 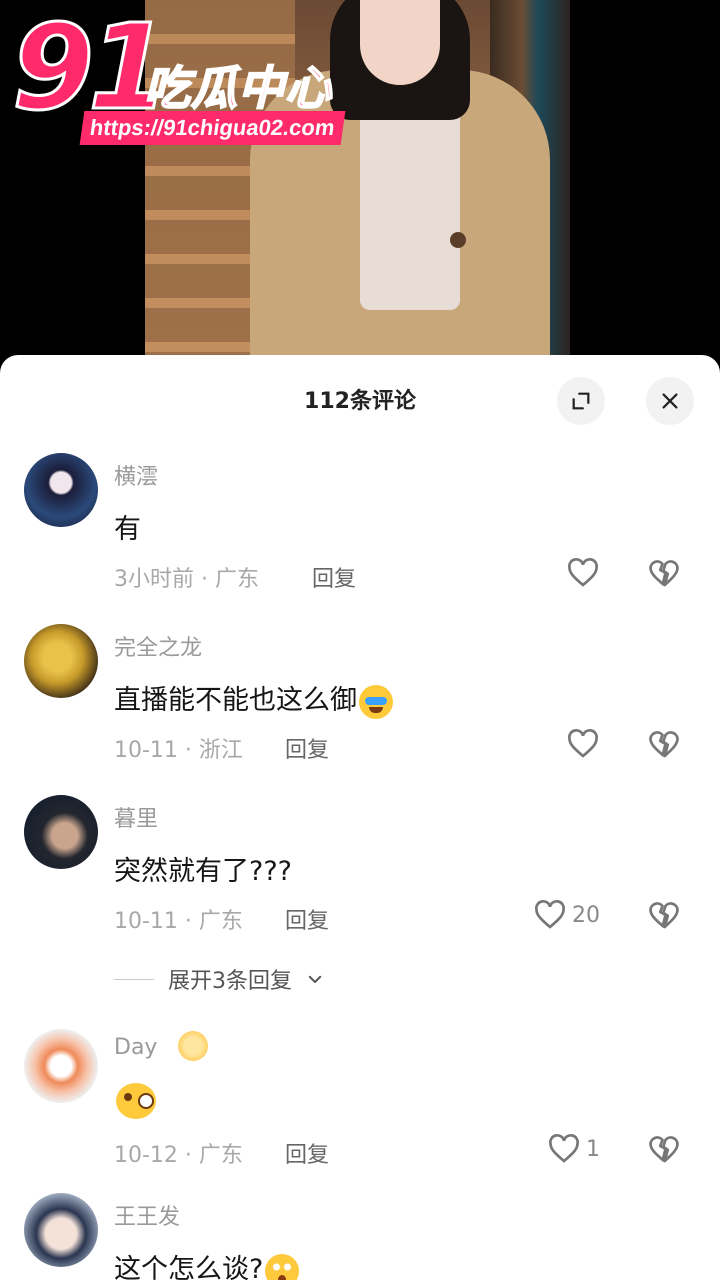 I want to click on comment-time-location: 10-11 · 浙江, so click(x=178, y=750).